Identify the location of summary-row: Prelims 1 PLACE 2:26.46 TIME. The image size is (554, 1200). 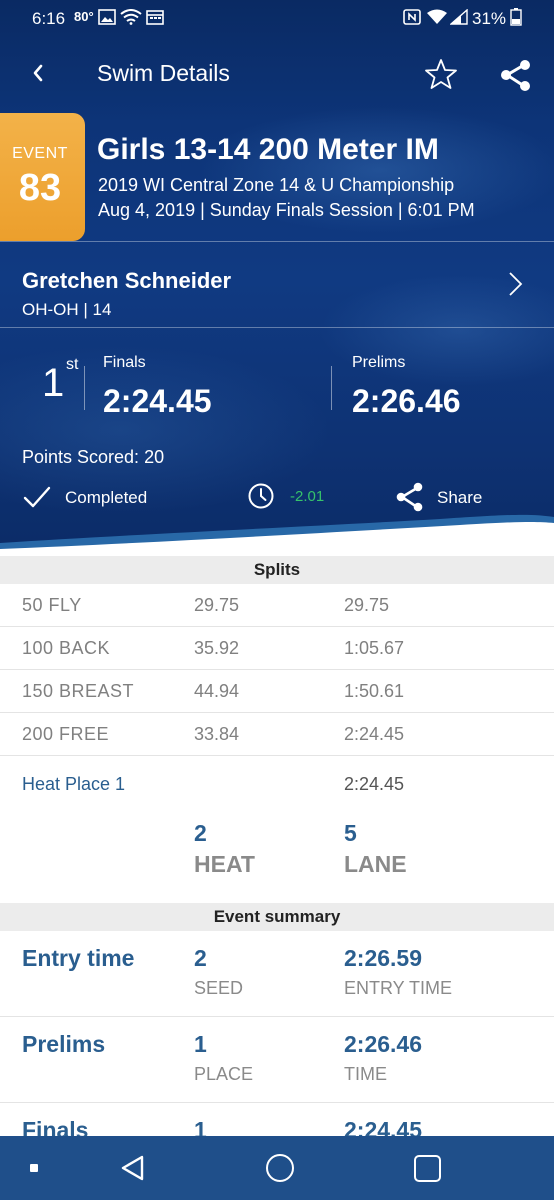
(277, 1060).